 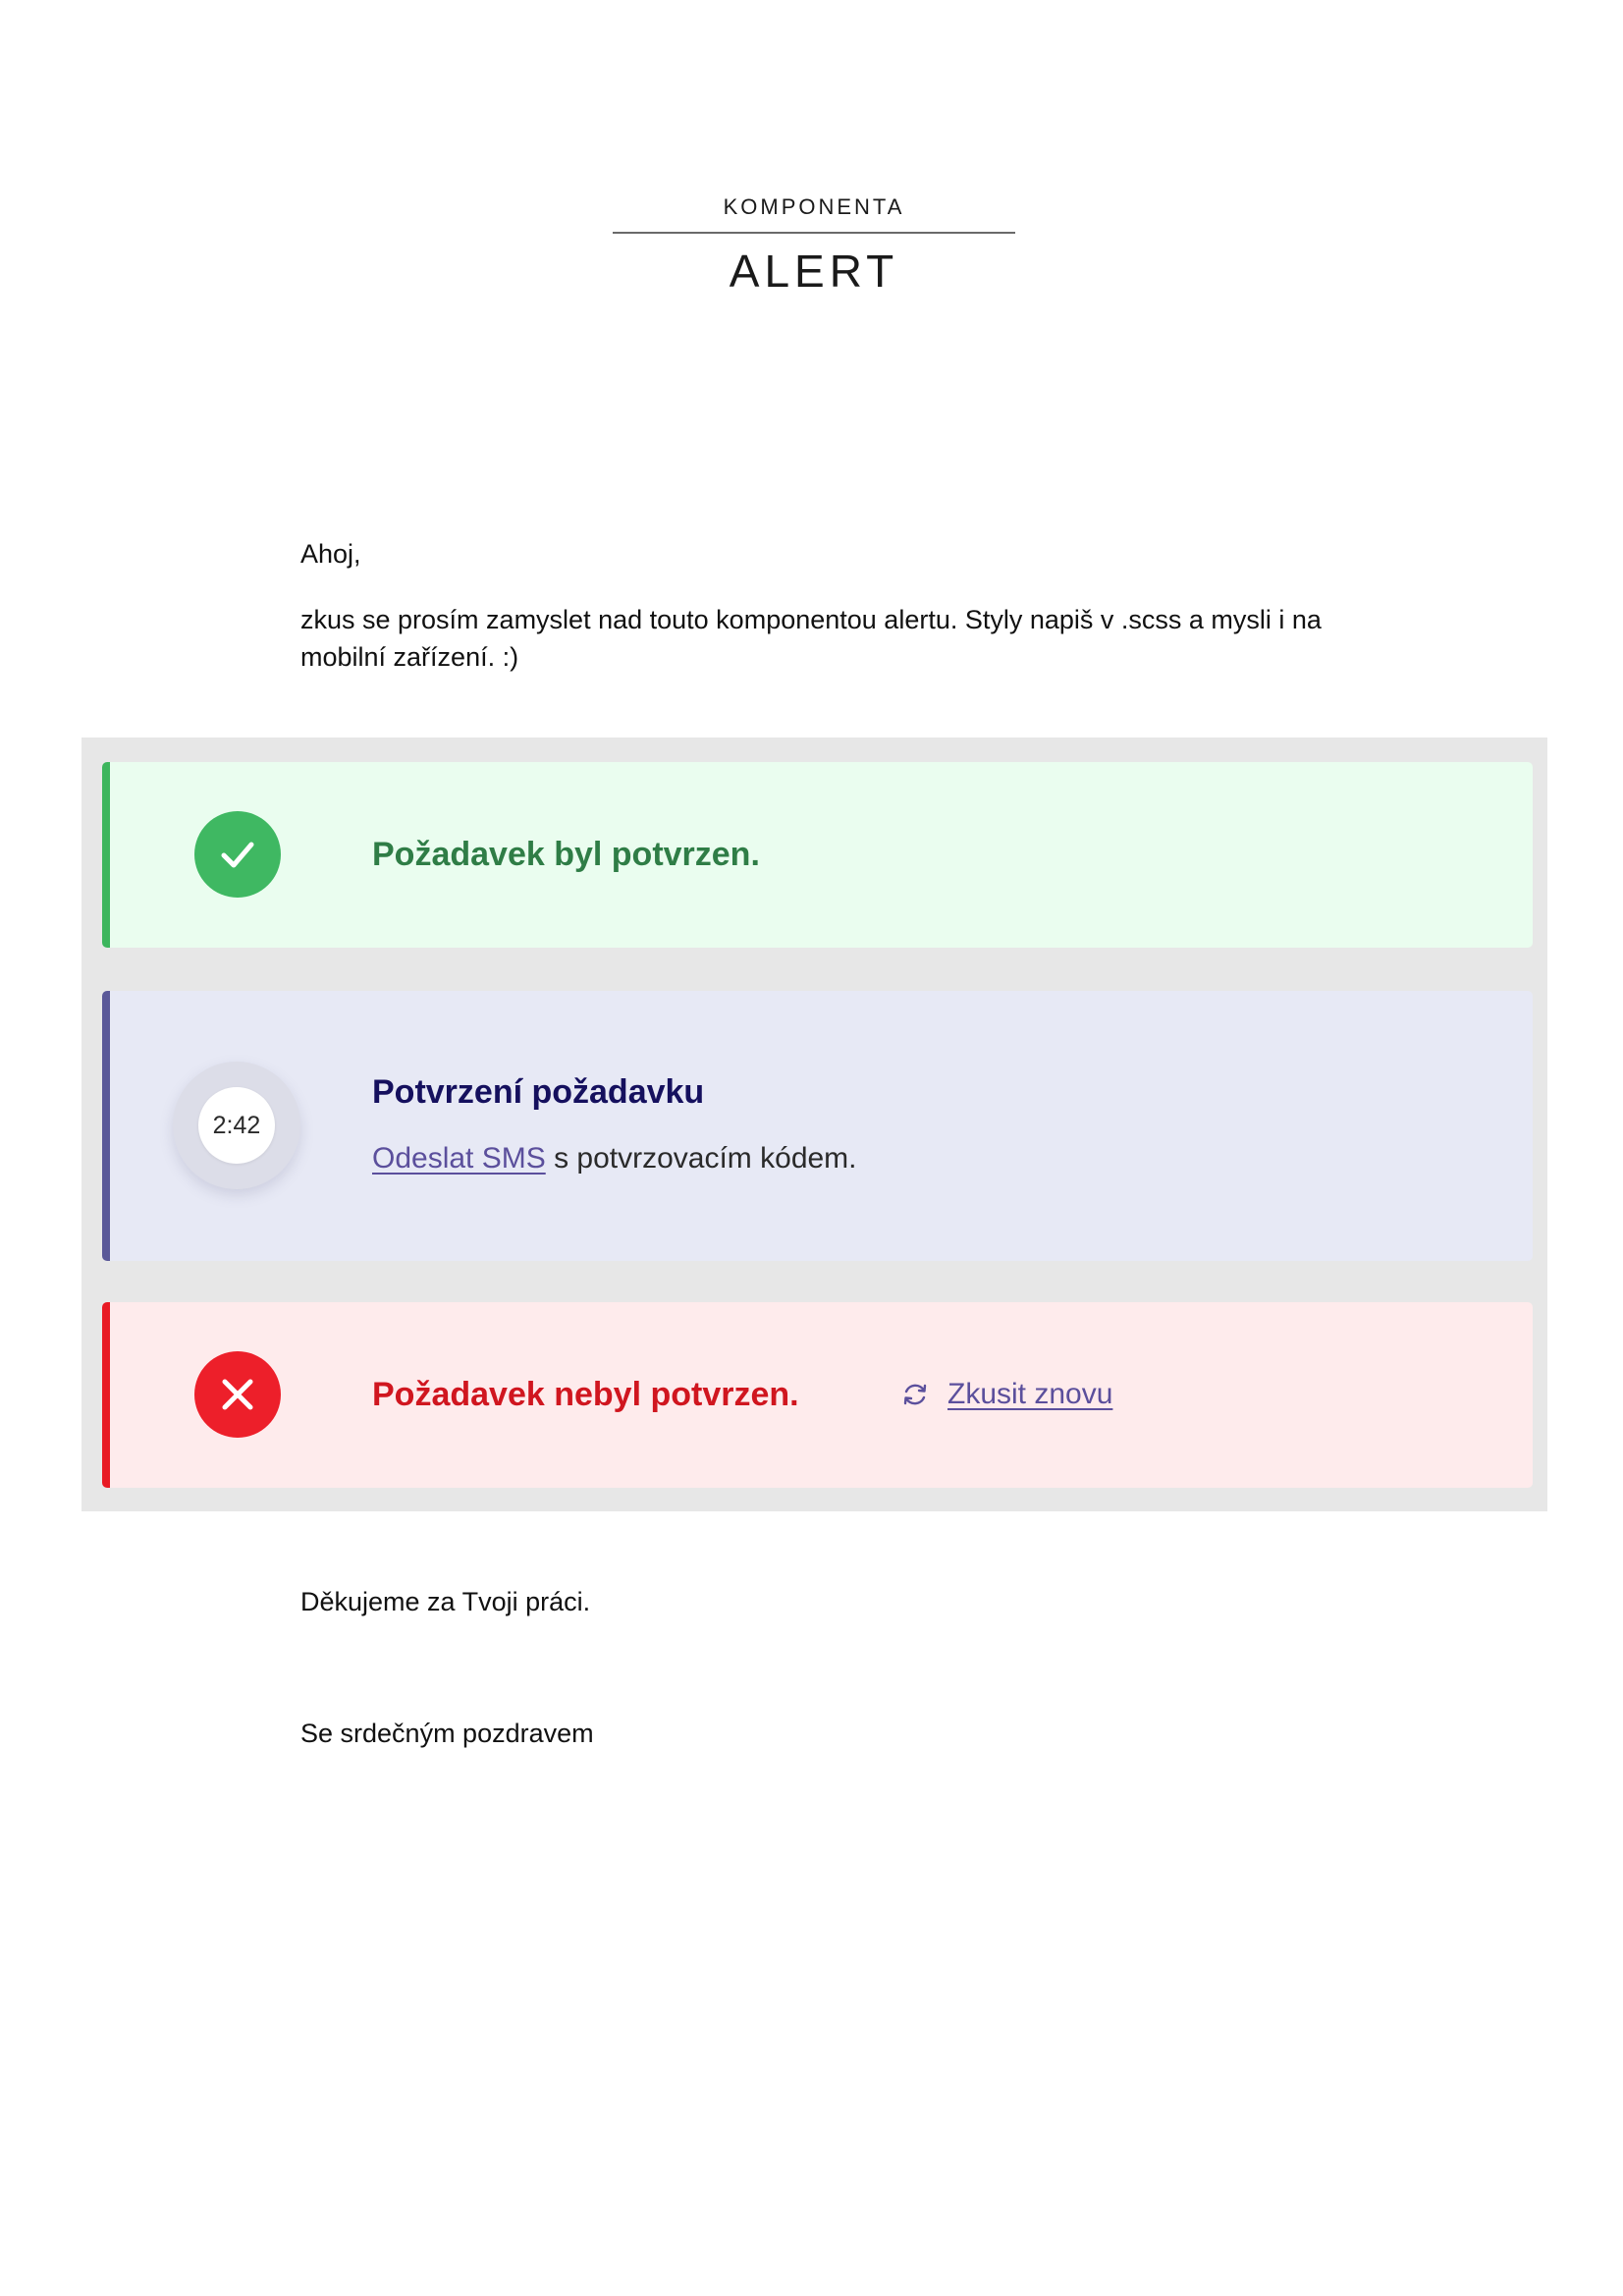 I want to click on error-badge, so click(x=237, y=1394).